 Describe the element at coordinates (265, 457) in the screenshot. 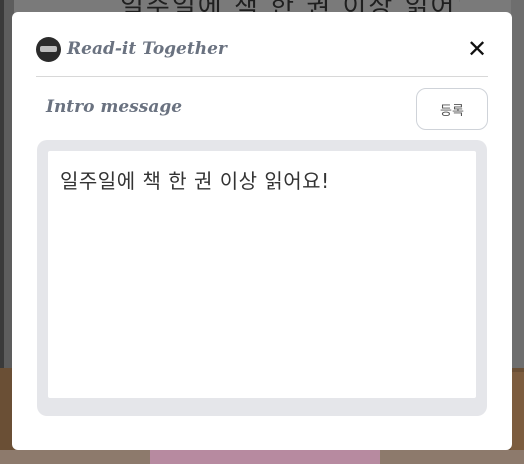

I see `background-object` at that location.